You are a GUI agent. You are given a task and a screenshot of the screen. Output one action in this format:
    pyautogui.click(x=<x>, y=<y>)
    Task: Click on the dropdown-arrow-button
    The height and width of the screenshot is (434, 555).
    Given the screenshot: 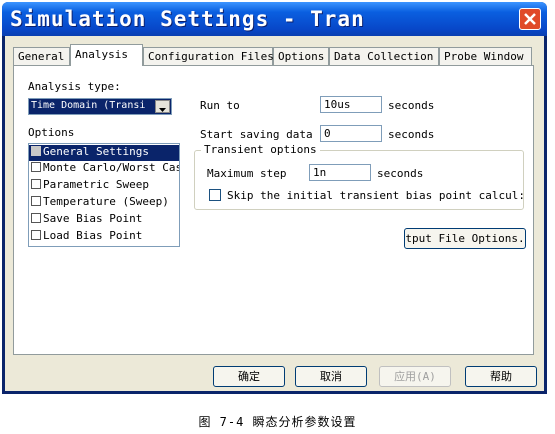 What is the action you would take?
    pyautogui.click(x=162, y=106)
    